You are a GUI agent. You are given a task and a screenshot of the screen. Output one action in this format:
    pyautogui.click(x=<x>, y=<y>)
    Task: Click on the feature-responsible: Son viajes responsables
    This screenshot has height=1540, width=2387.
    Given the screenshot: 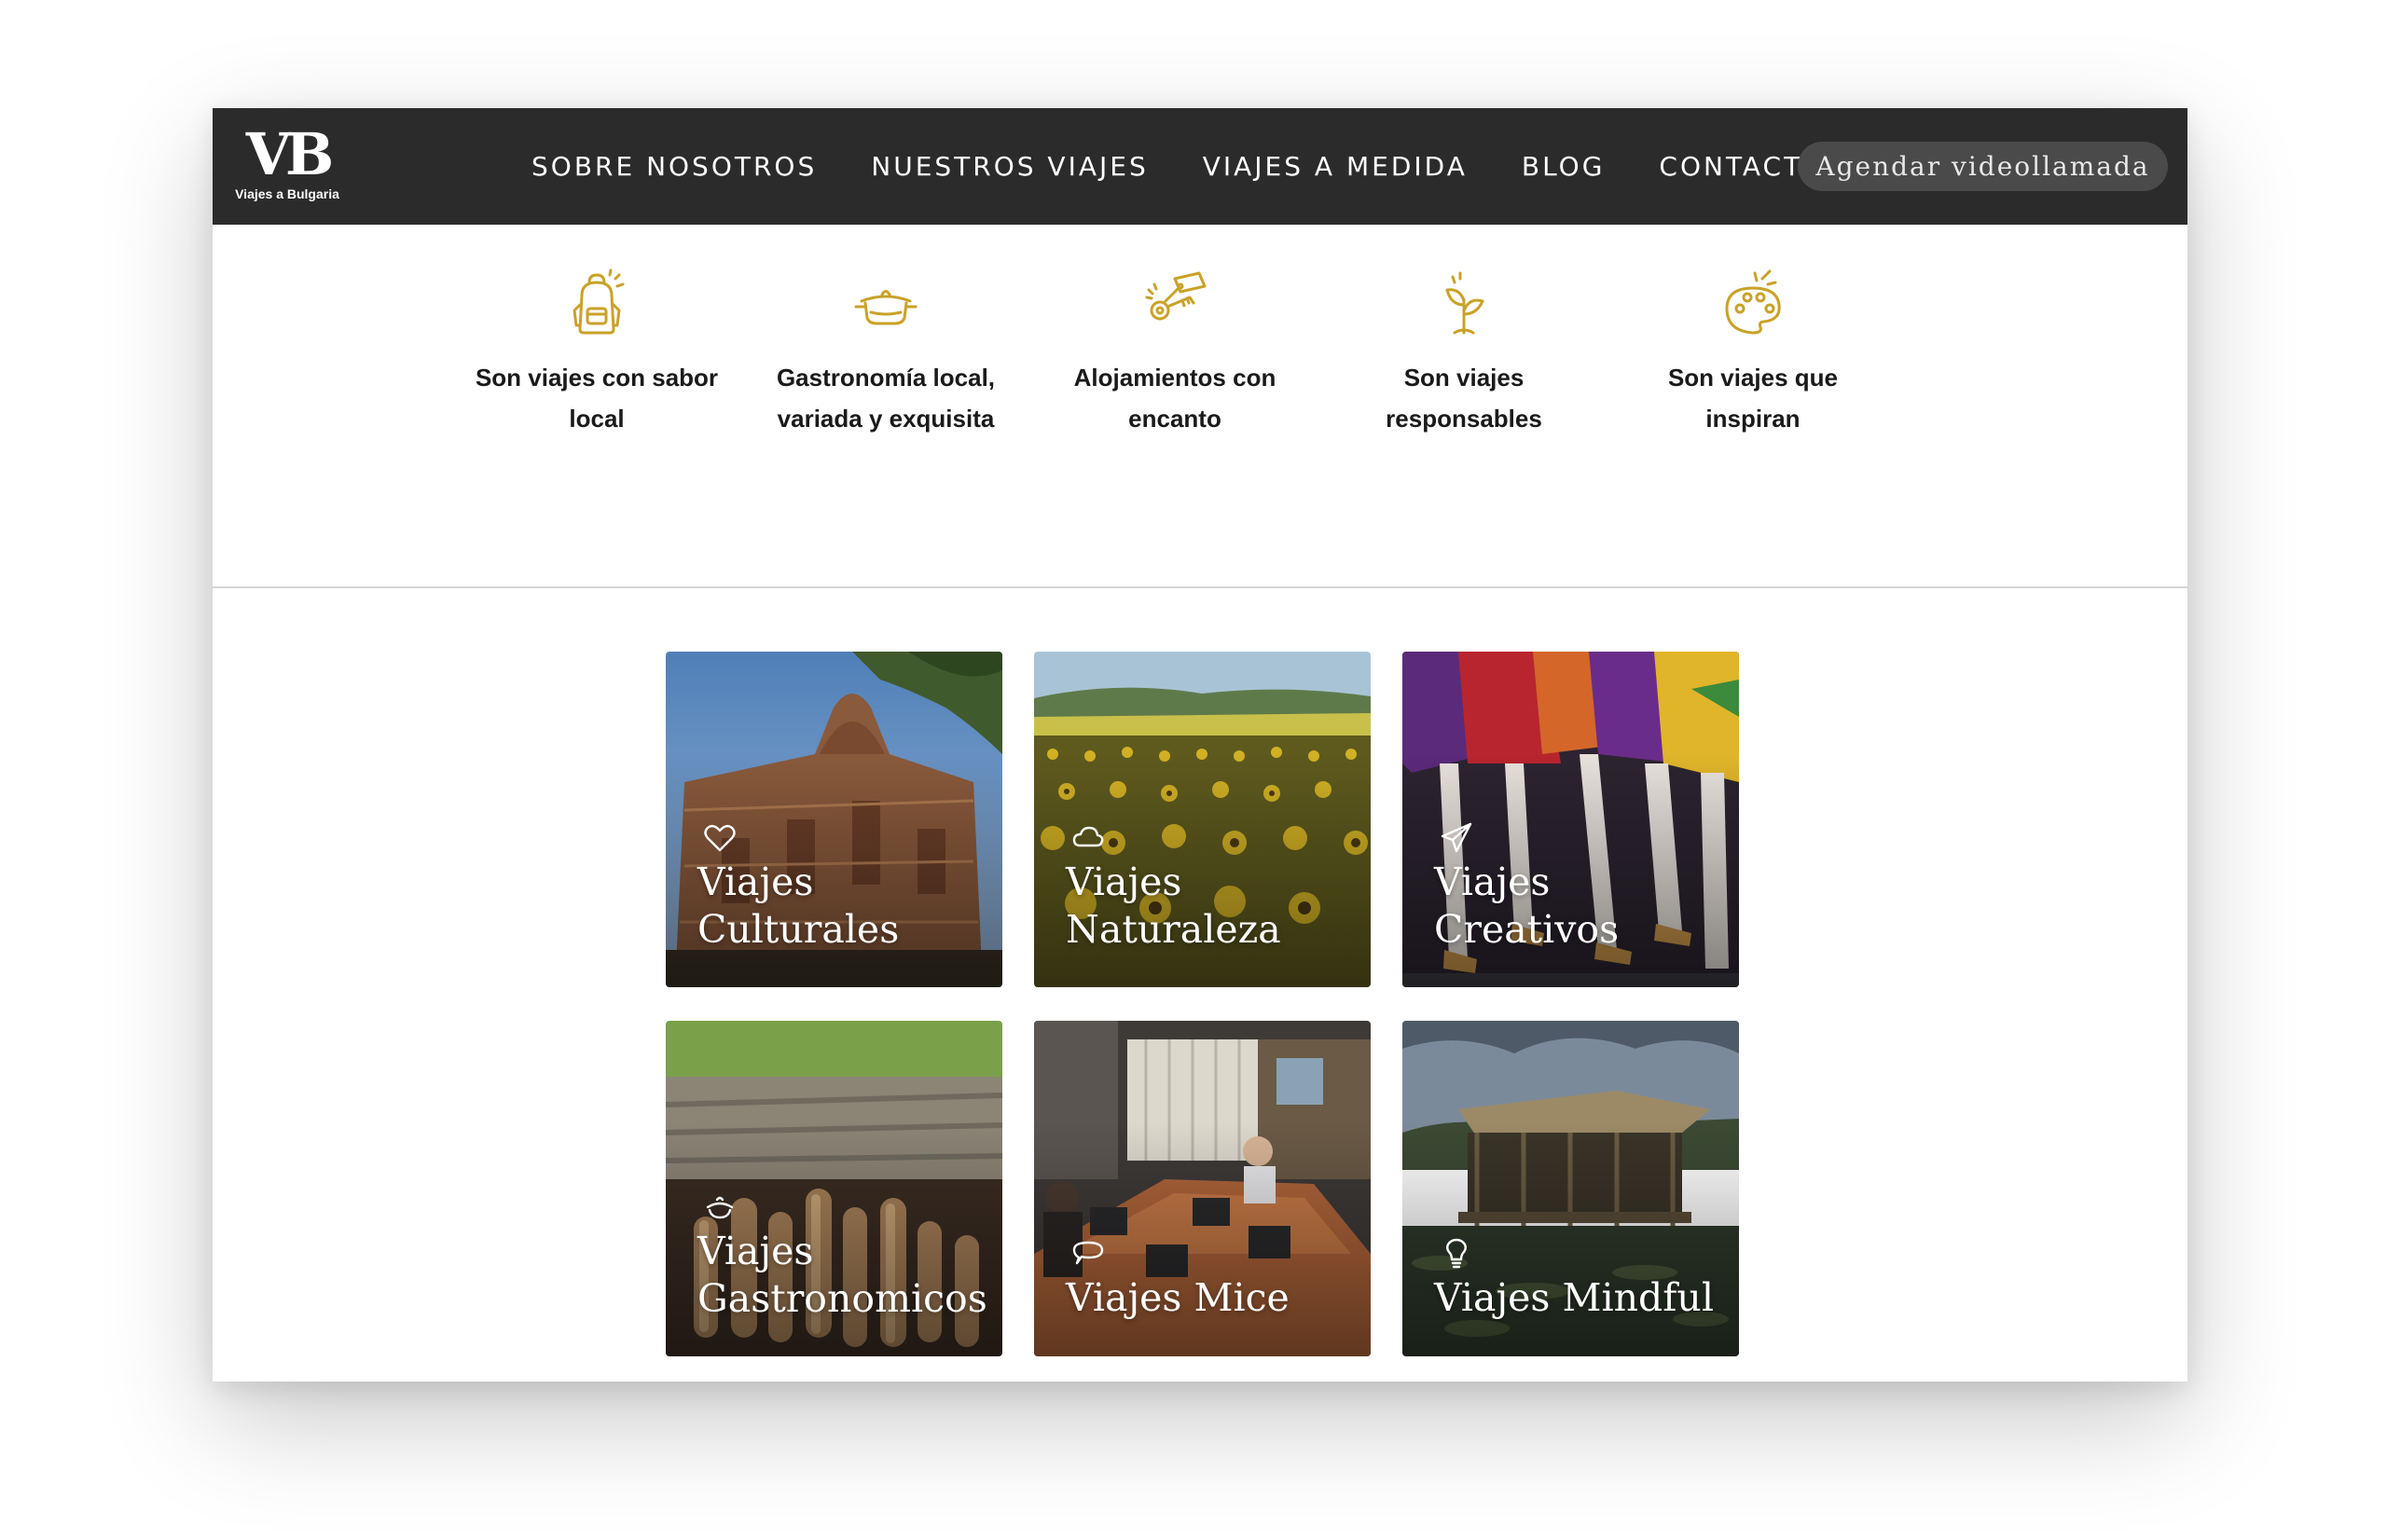 What is the action you would take?
    pyautogui.click(x=1464, y=353)
    